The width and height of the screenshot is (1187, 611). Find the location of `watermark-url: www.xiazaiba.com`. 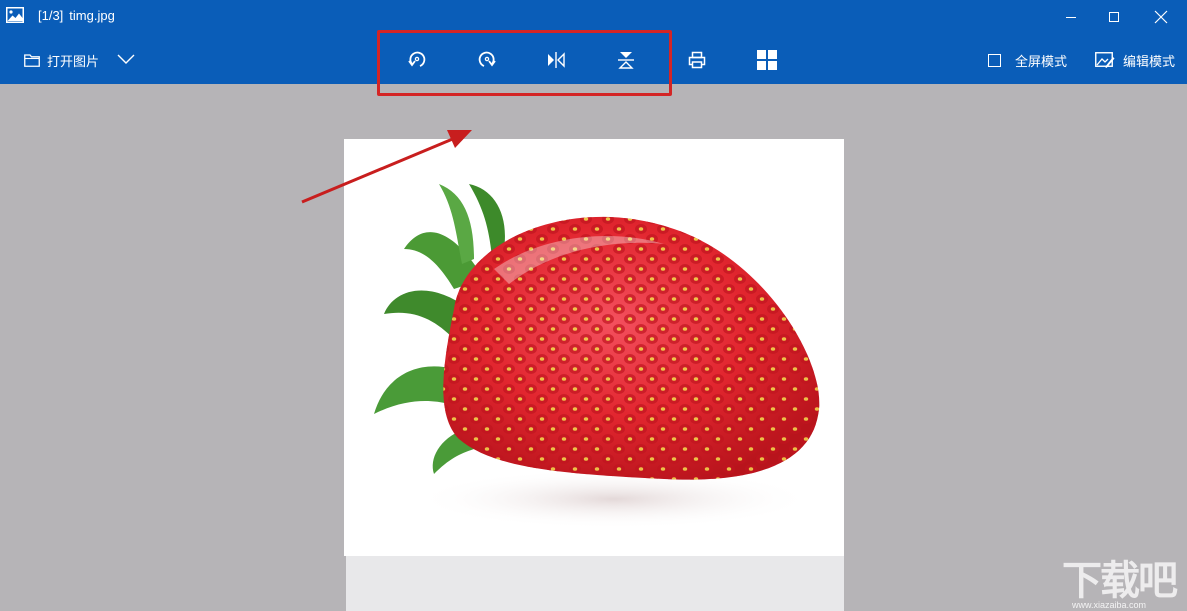

watermark-url: www.xiazaiba.com is located at coordinates (1109, 605).